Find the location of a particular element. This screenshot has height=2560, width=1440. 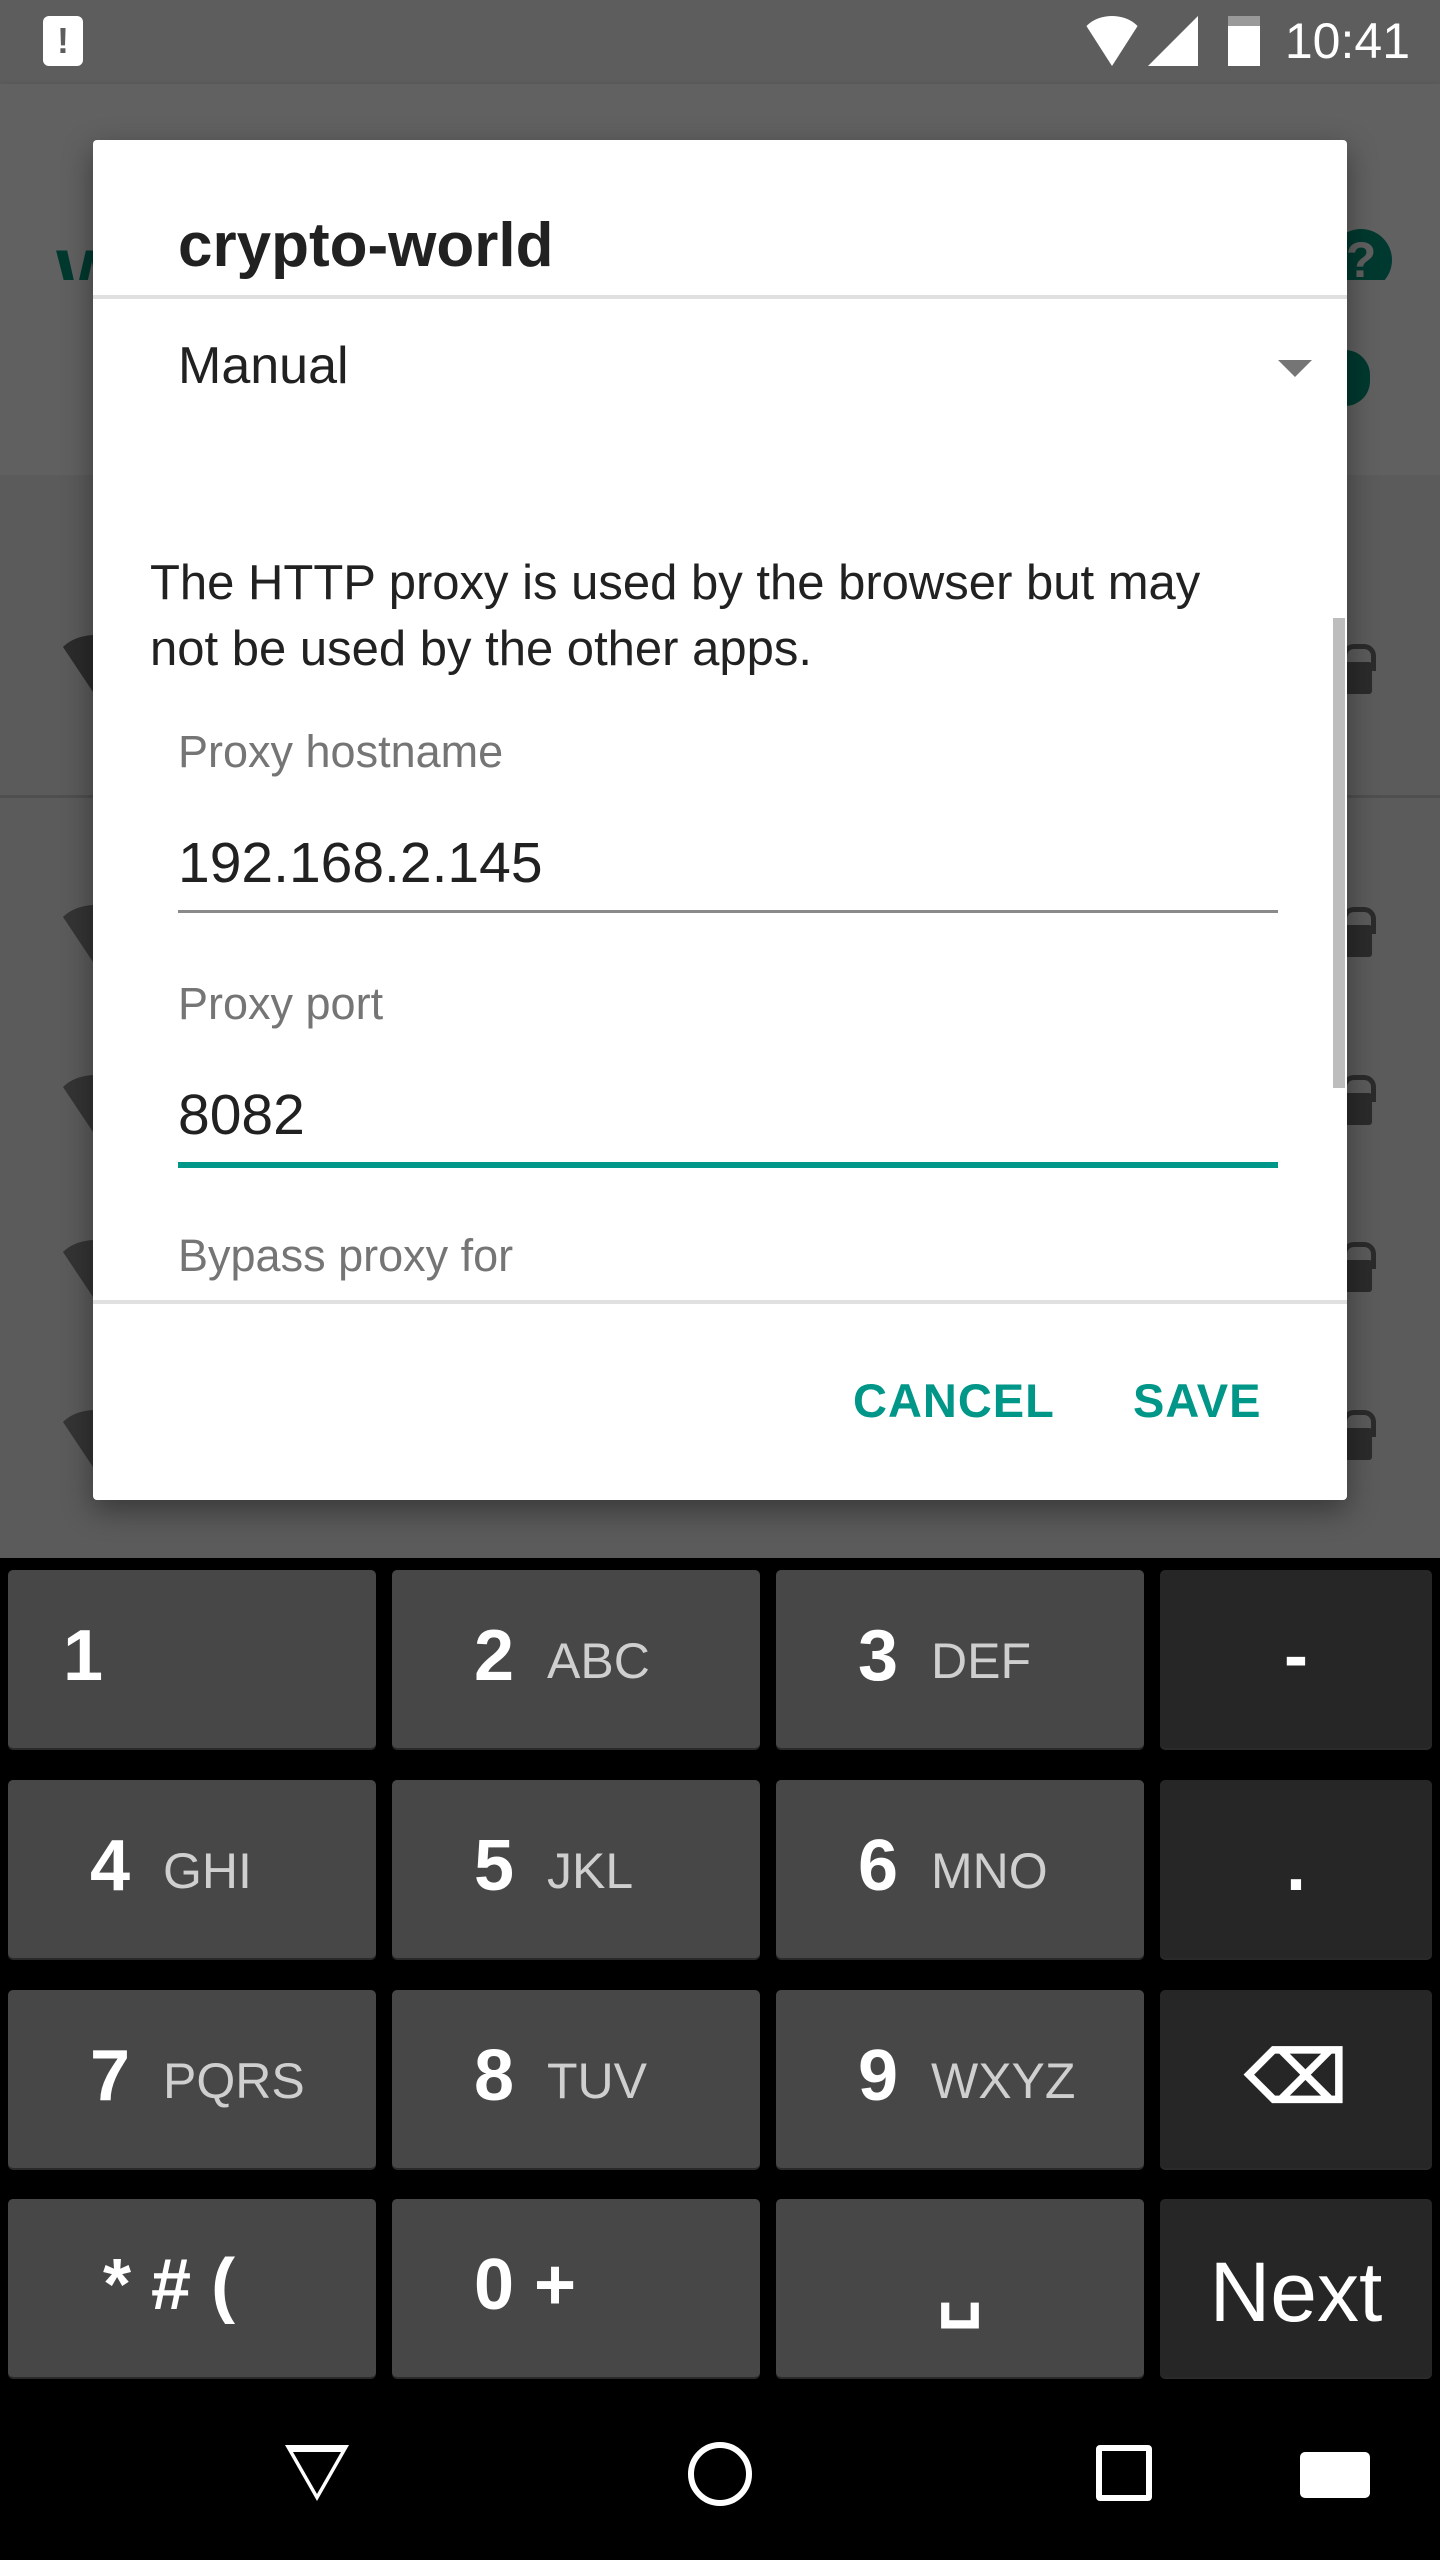

key-label: 5 is located at coordinates (494, 1866).